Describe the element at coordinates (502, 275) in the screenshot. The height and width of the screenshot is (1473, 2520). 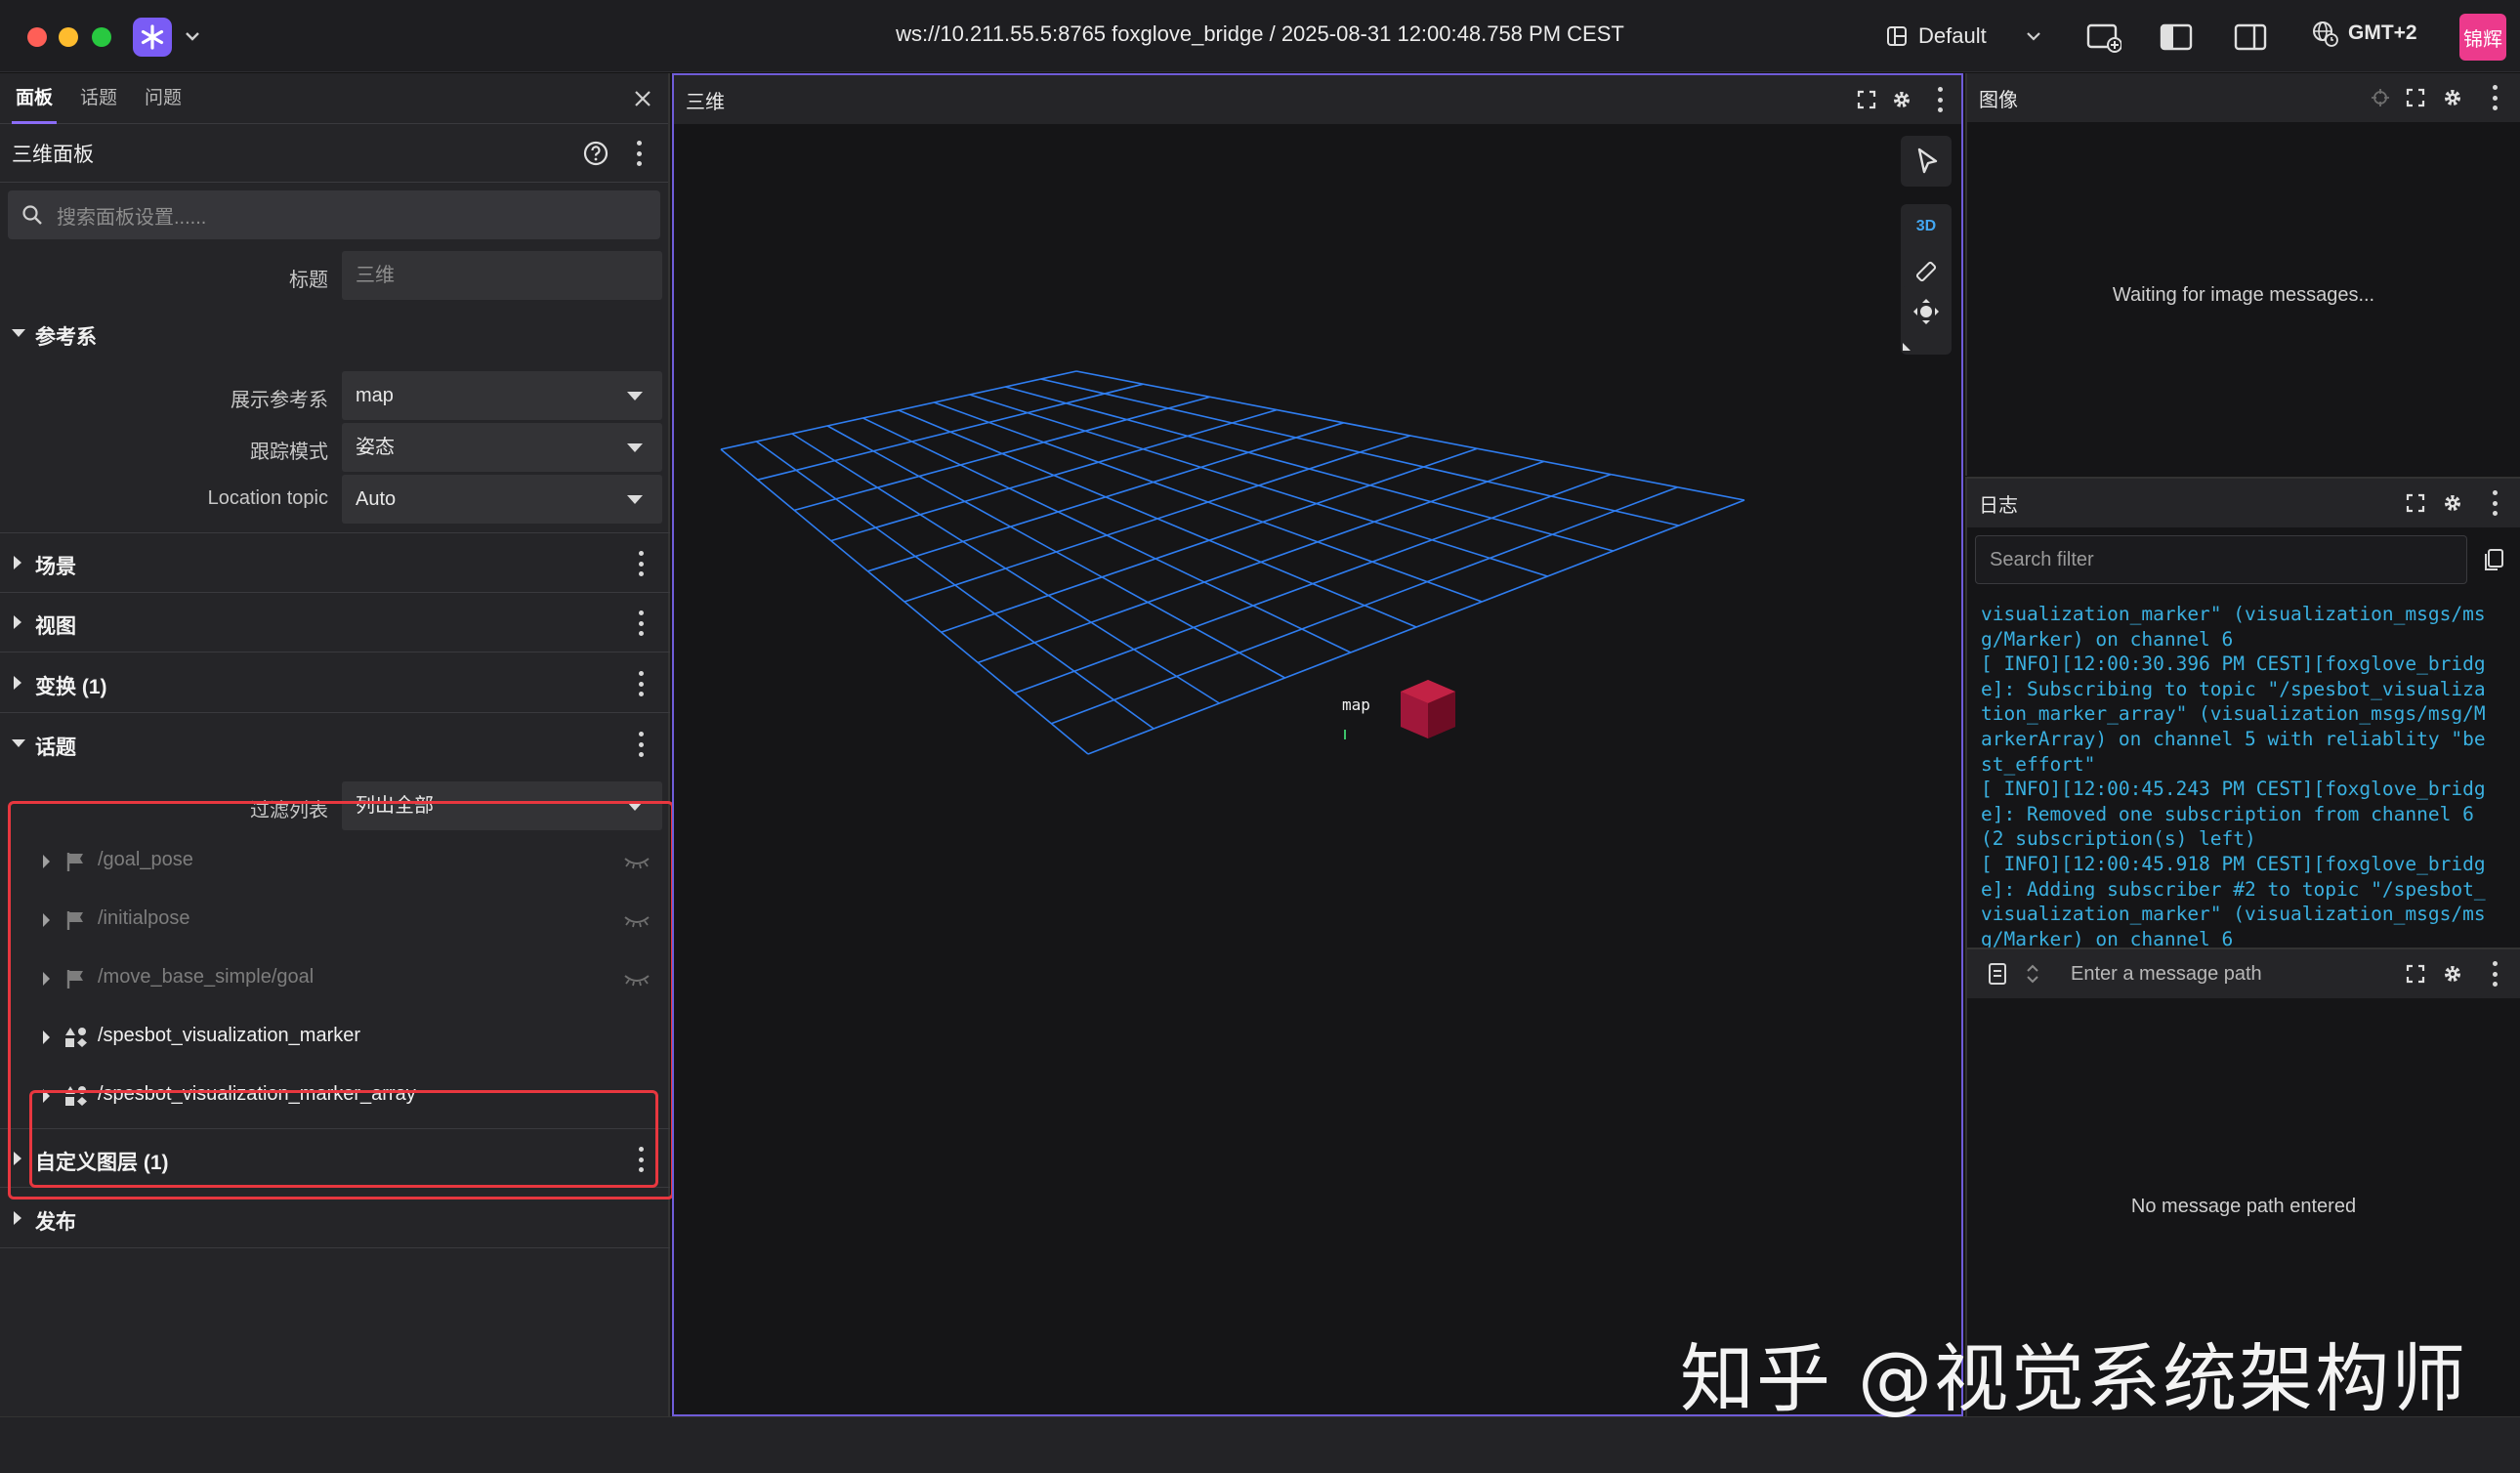
I see `title-field-input: 三维` at that location.